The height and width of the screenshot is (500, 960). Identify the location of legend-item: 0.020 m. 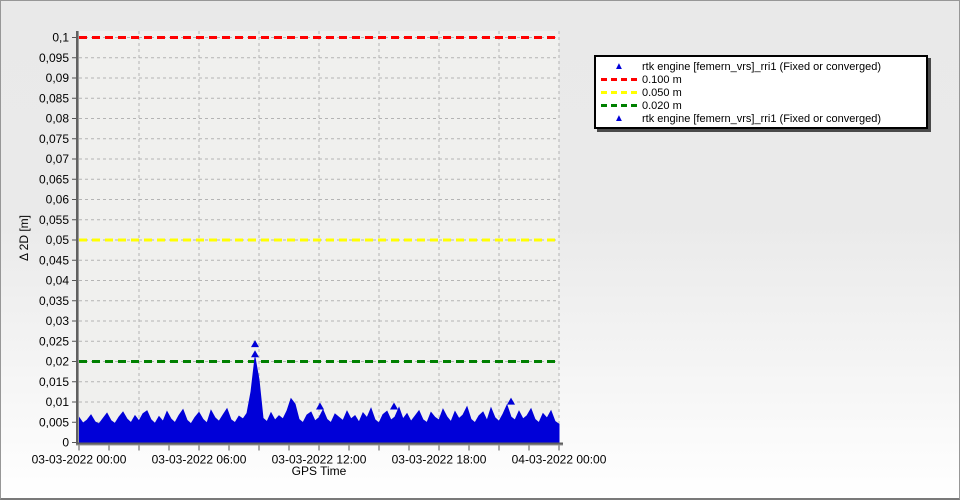
(761, 105).